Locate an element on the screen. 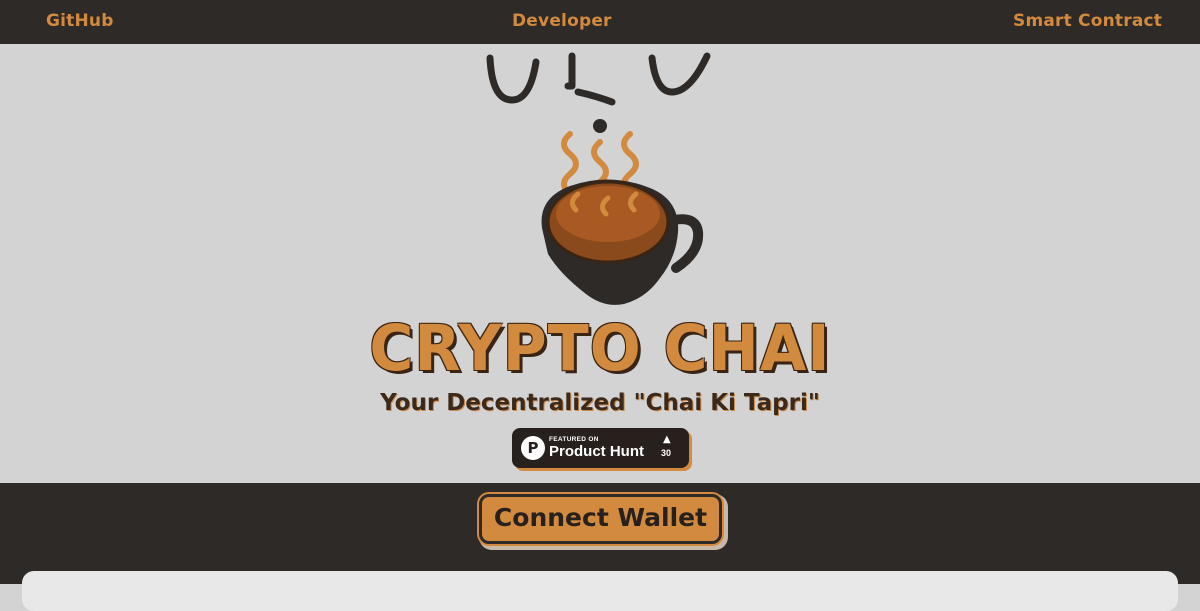 The width and height of the screenshot is (1200, 611). product-hunt-logo-icon: P is located at coordinates (533, 448).